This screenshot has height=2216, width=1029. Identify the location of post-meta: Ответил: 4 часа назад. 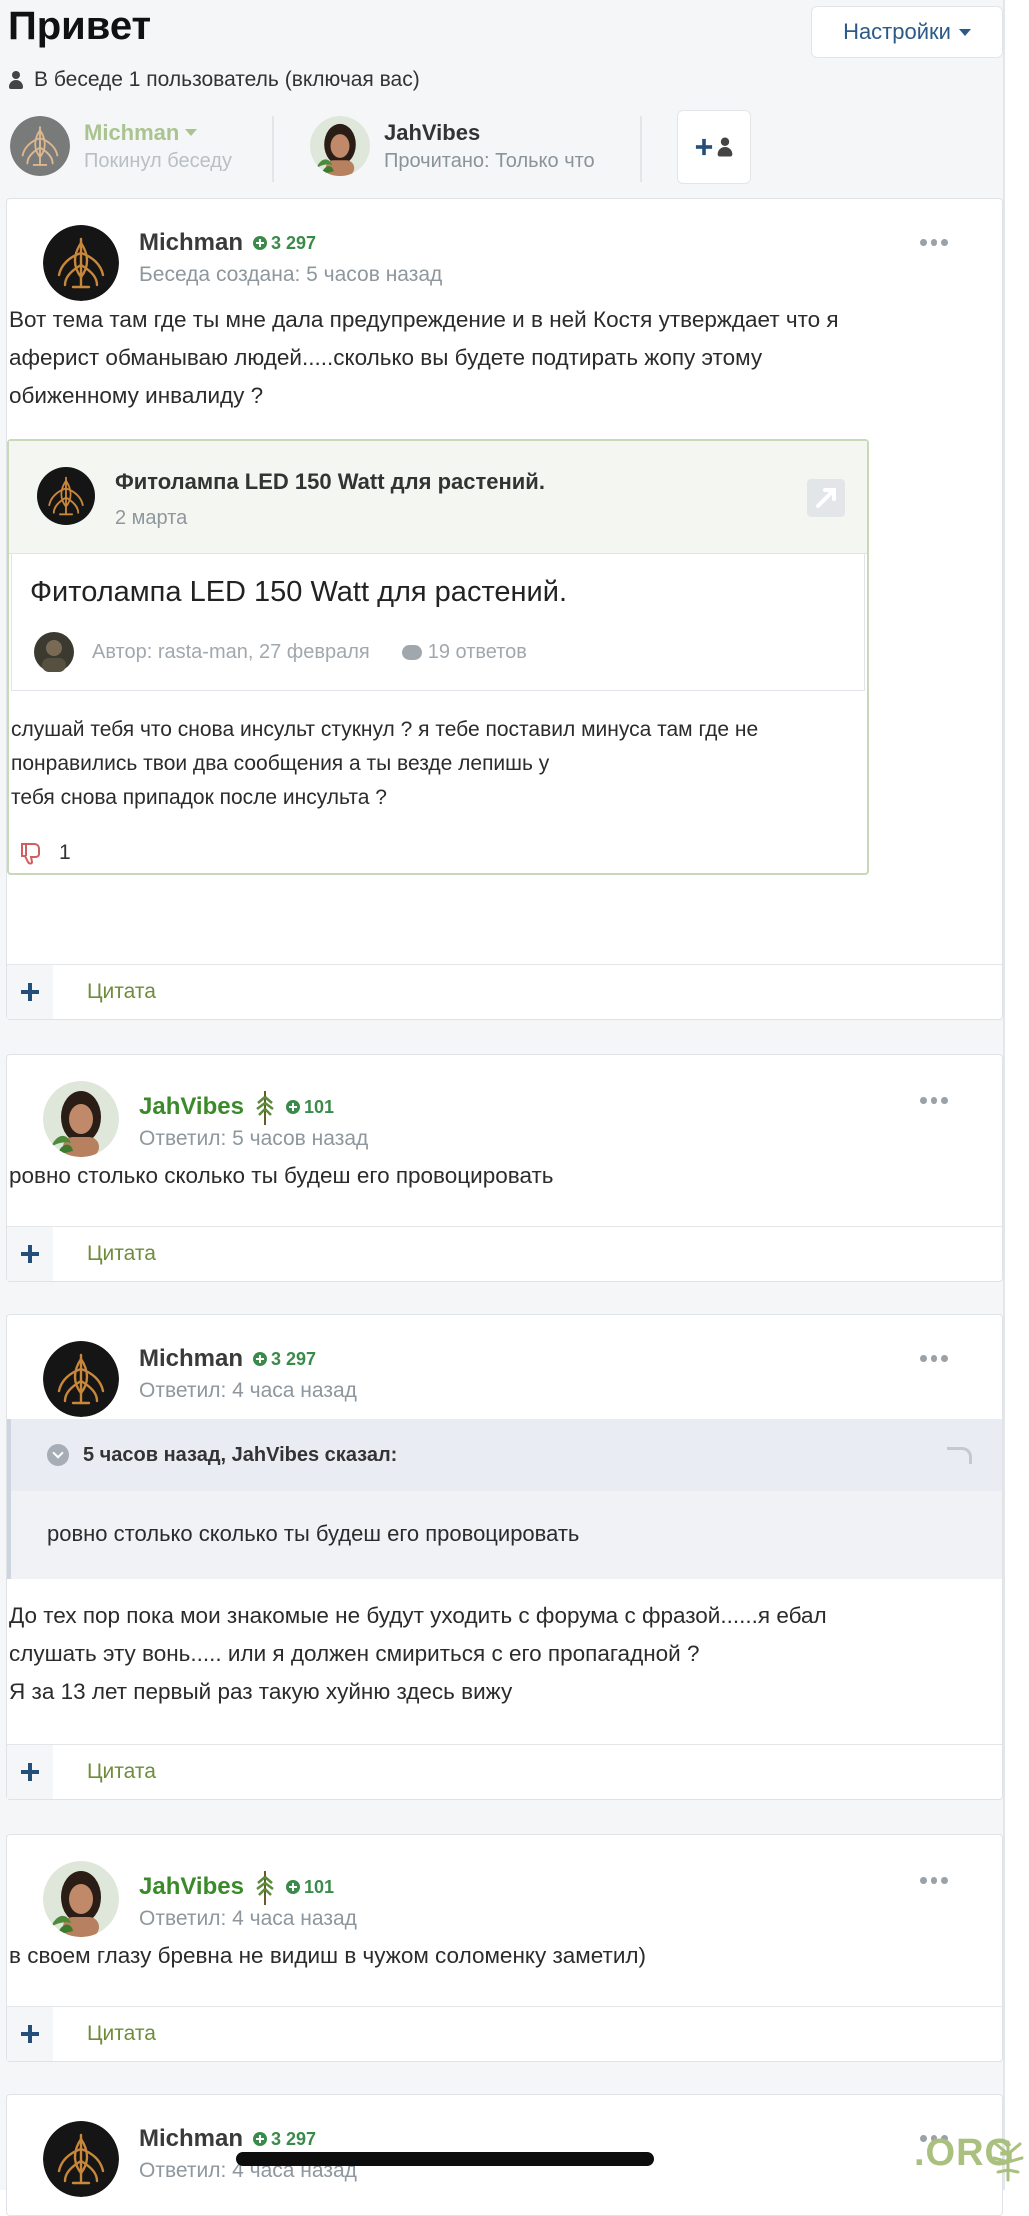
(248, 1390).